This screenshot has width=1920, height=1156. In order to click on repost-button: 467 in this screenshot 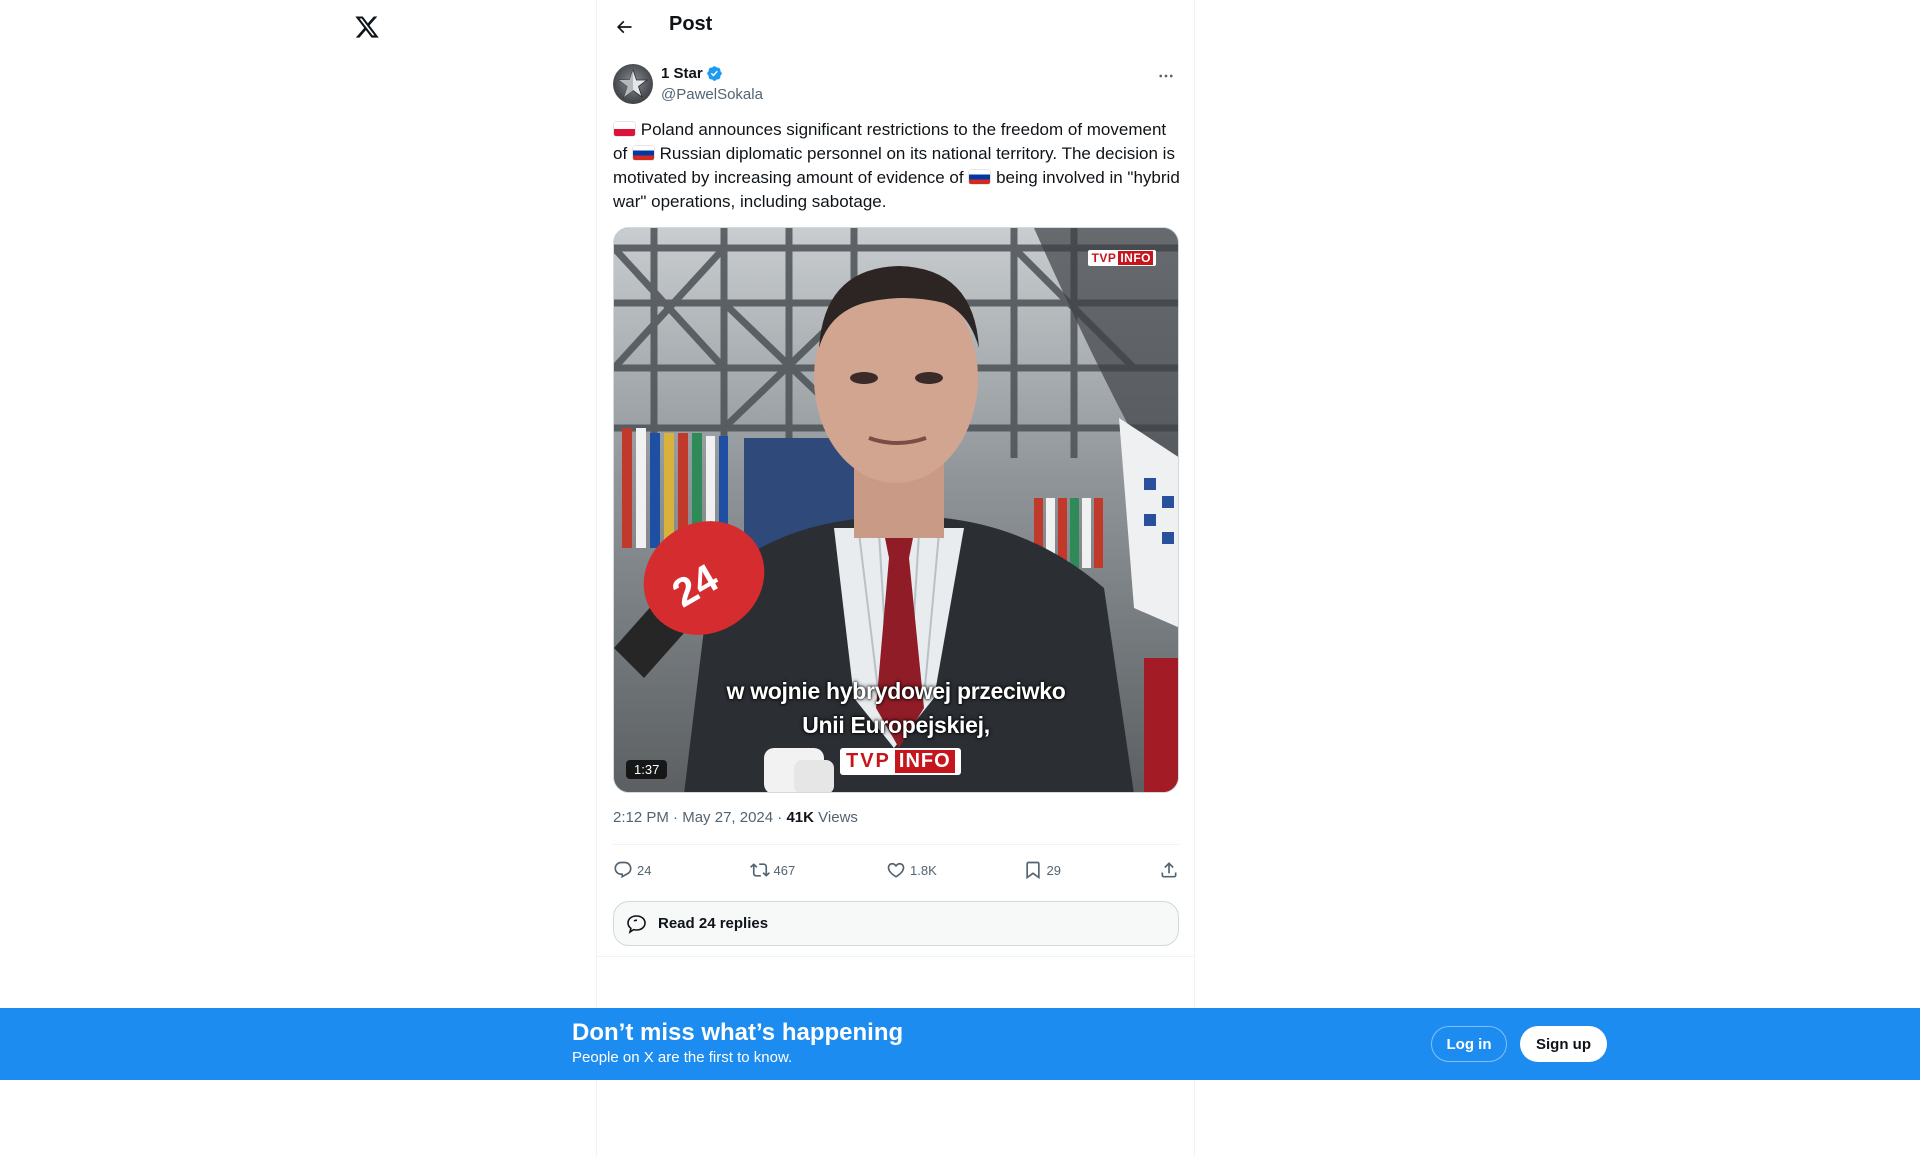, I will do `click(779, 870)`.